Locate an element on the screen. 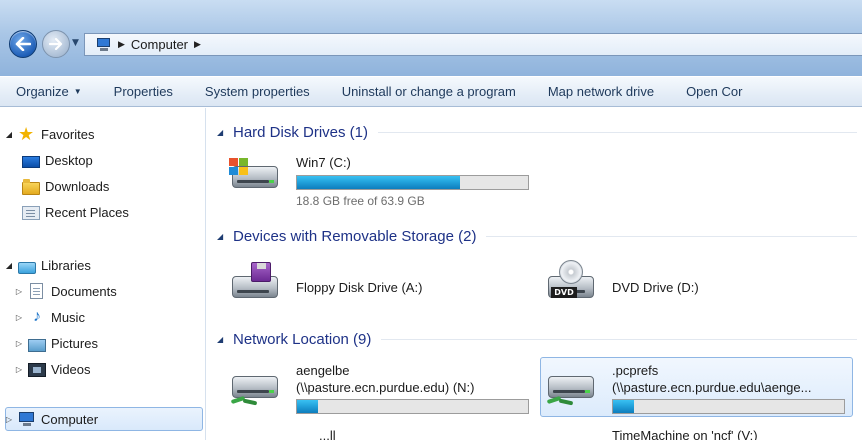  star-icon: ★ is located at coordinates (26, 134).